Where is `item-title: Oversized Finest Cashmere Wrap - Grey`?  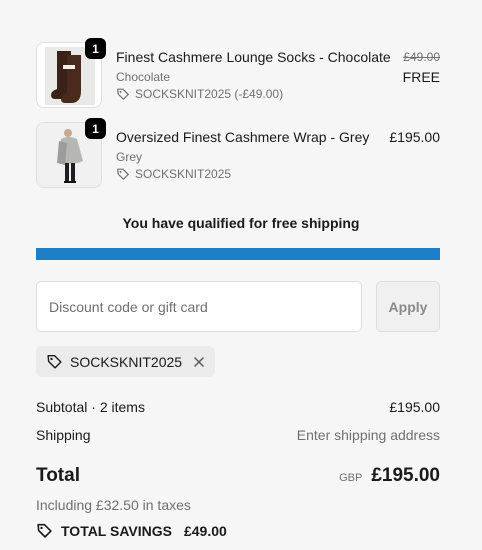 item-title: Oversized Finest Cashmere Wrap - Grey is located at coordinates (243, 137).